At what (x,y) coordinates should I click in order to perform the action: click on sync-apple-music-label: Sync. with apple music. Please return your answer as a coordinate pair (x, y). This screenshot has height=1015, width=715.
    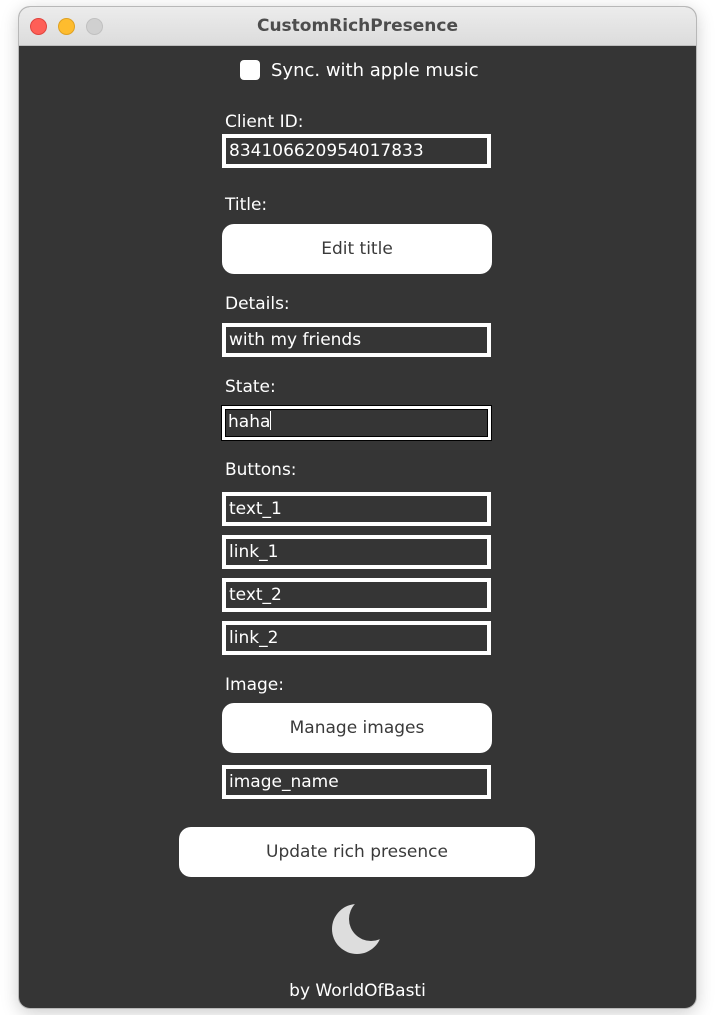
    Looking at the image, I should click on (375, 70).